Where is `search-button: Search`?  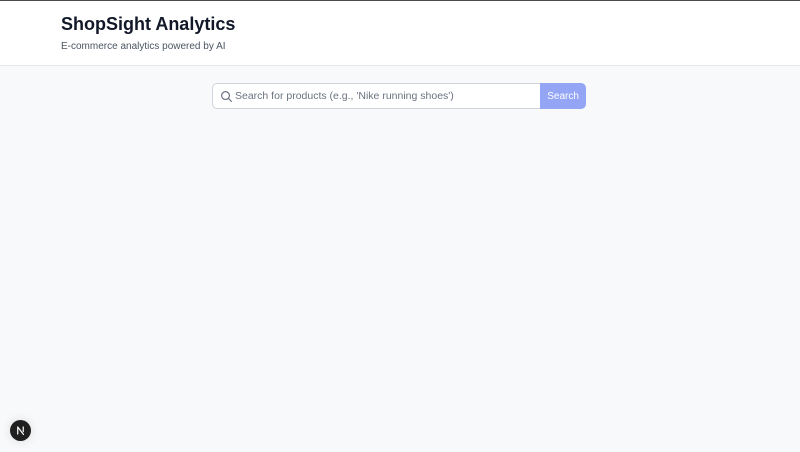
search-button: Search is located at coordinates (563, 96).